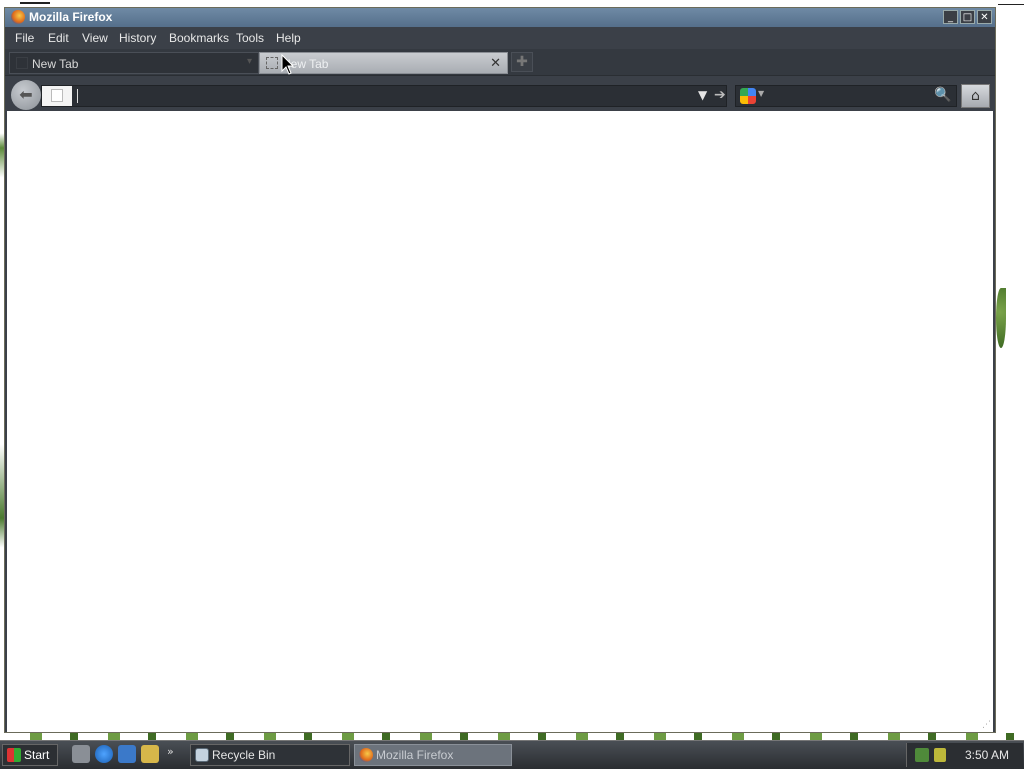  I want to click on taskbar-button-firefox: Mozilla Firefox, so click(433, 755).